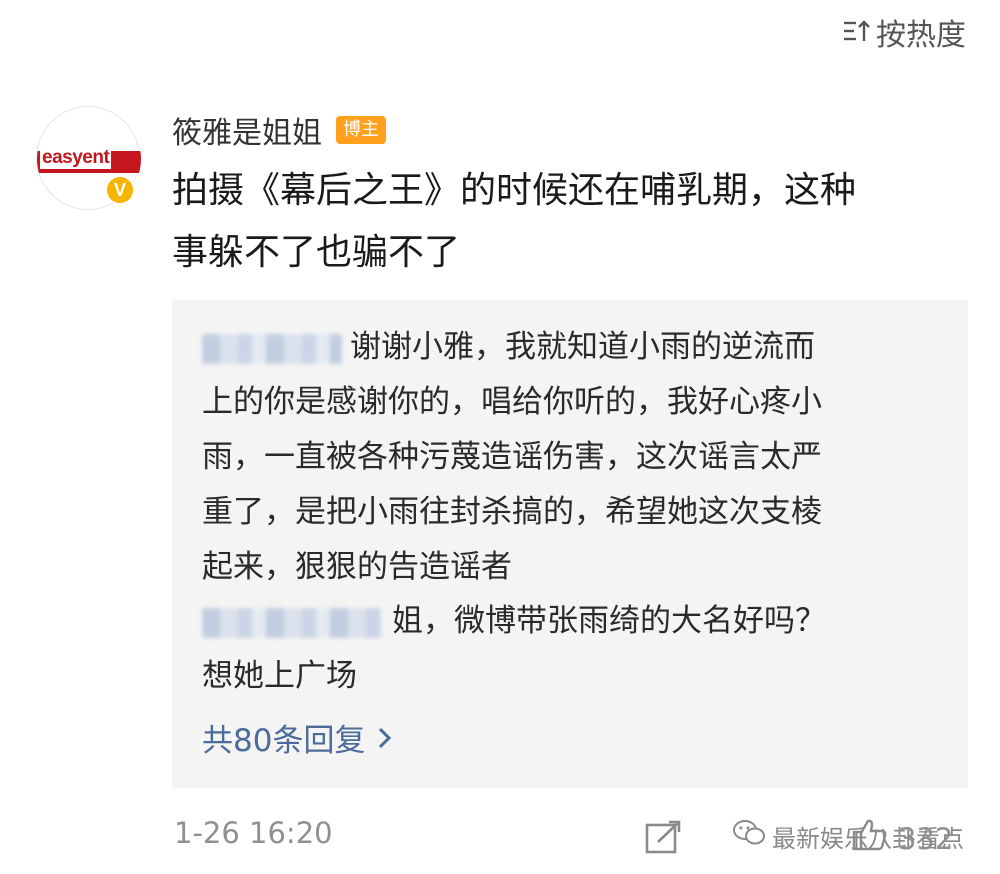 Image resolution: width=1000 pixels, height=874 pixels. I want to click on avatar: easyent V, so click(88, 158).